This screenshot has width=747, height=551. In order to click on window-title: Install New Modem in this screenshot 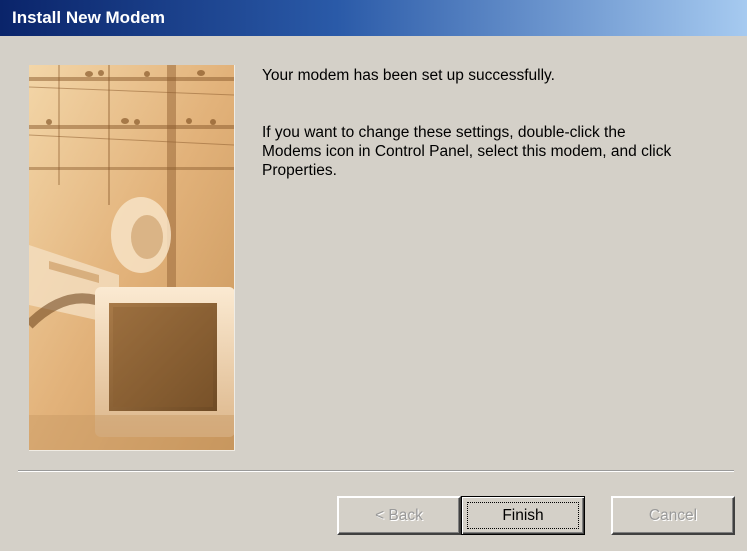, I will do `click(89, 17)`.